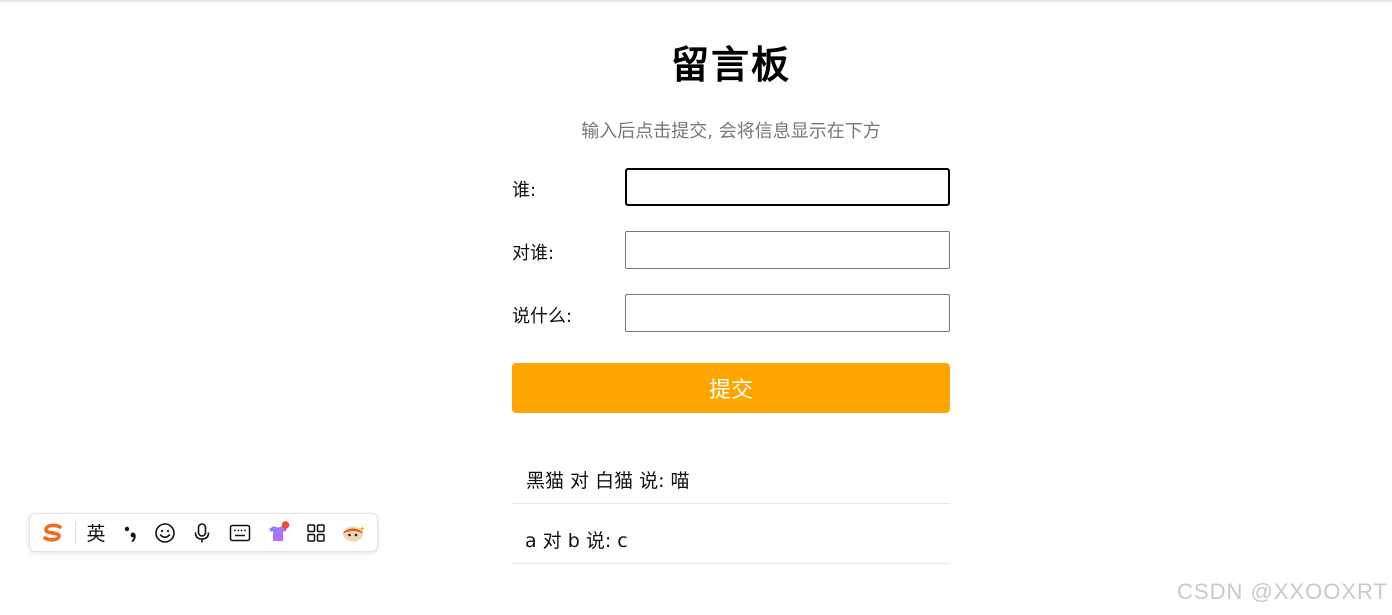  I want to click on apps-grid-icon, so click(316, 532).